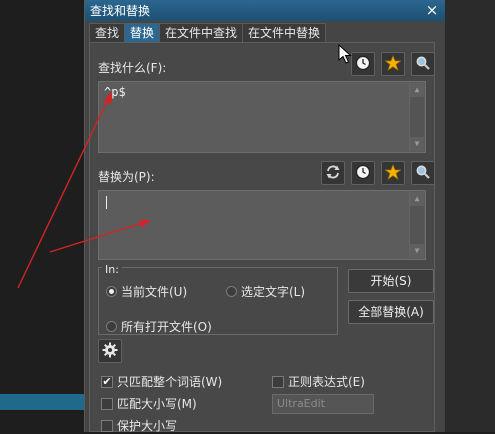 This screenshot has height=434, width=495. Describe the element at coordinates (115, 92) in the screenshot. I see `find-input-value: ^p$` at that location.